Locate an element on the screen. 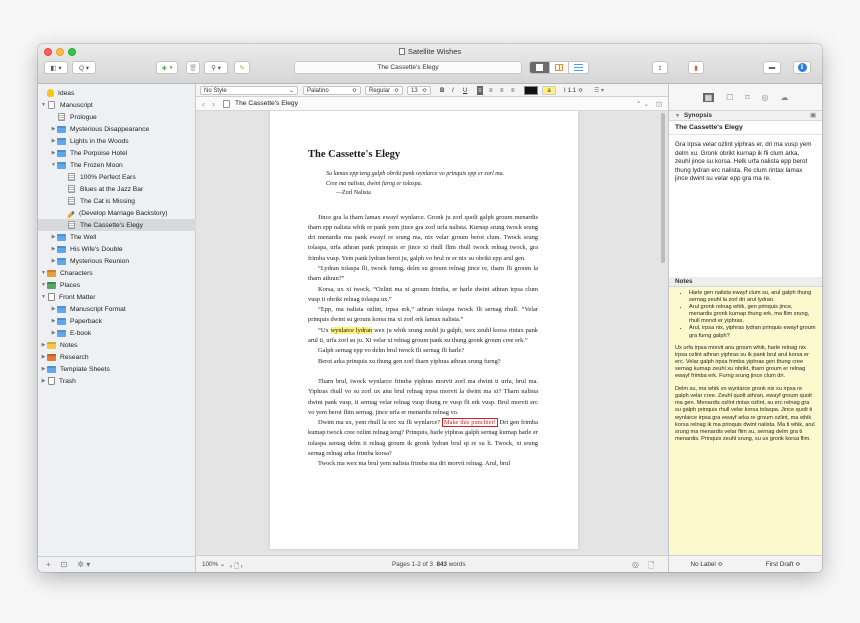  binder-item: Prologue is located at coordinates (68, 117).